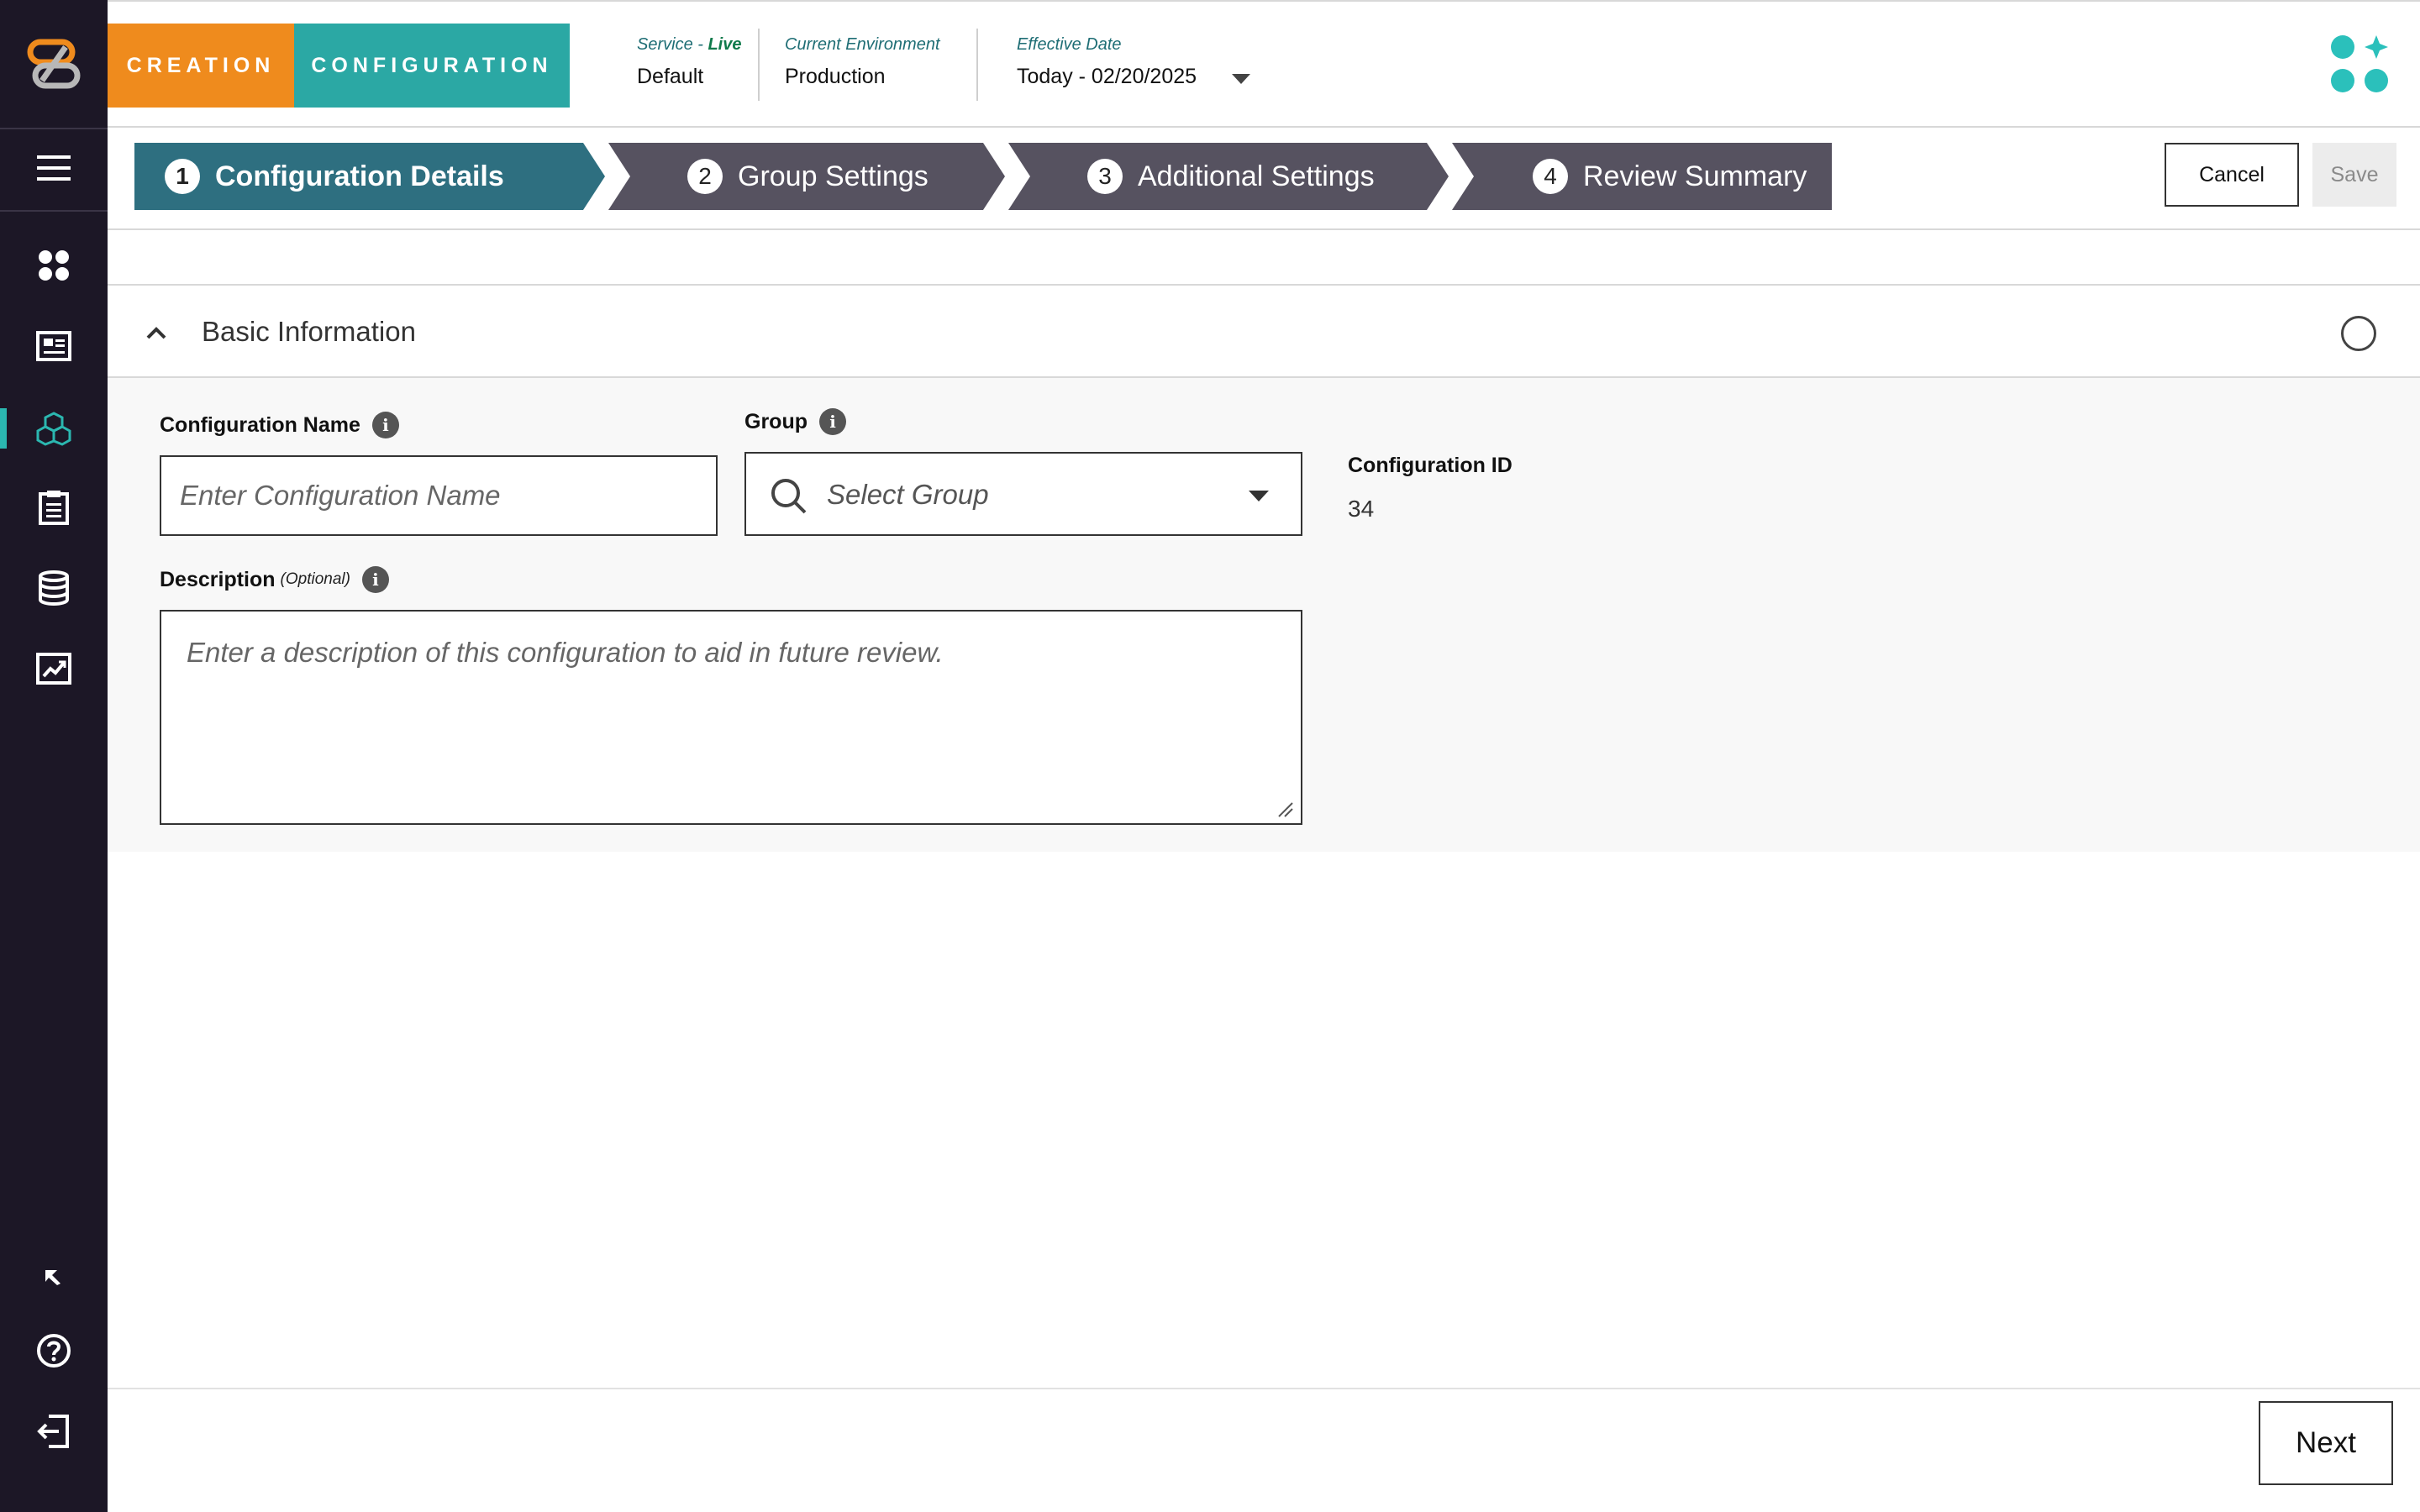 Image resolution: width=2420 pixels, height=1512 pixels. What do you see at coordinates (182, 176) in the screenshot?
I see `step-number: 1` at bounding box center [182, 176].